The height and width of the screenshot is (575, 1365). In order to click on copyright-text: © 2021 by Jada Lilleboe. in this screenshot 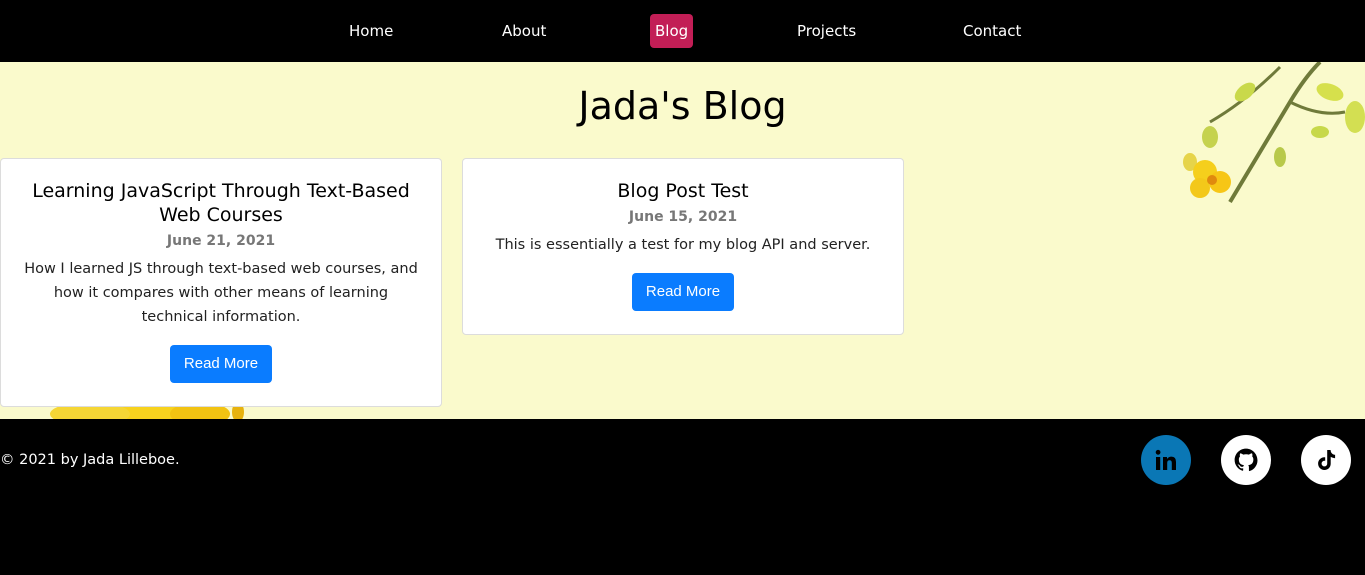, I will do `click(90, 460)`.